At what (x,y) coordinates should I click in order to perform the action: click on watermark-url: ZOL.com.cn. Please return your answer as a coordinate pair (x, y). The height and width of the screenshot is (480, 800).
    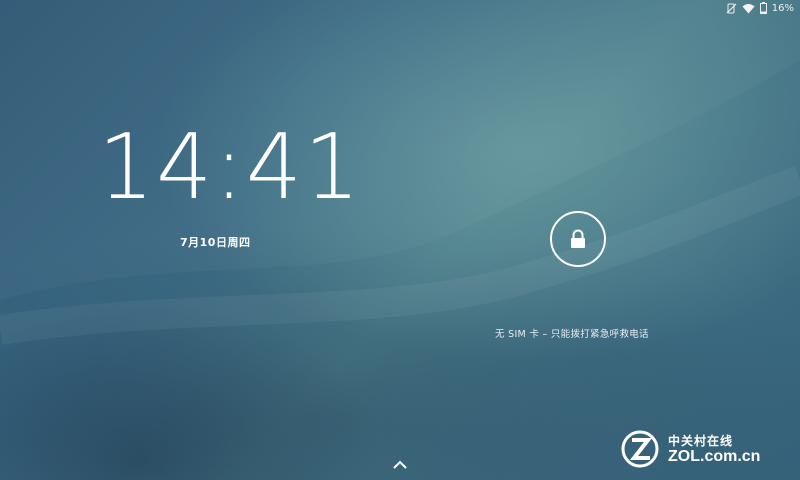
    Looking at the image, I should click on (714, 456).